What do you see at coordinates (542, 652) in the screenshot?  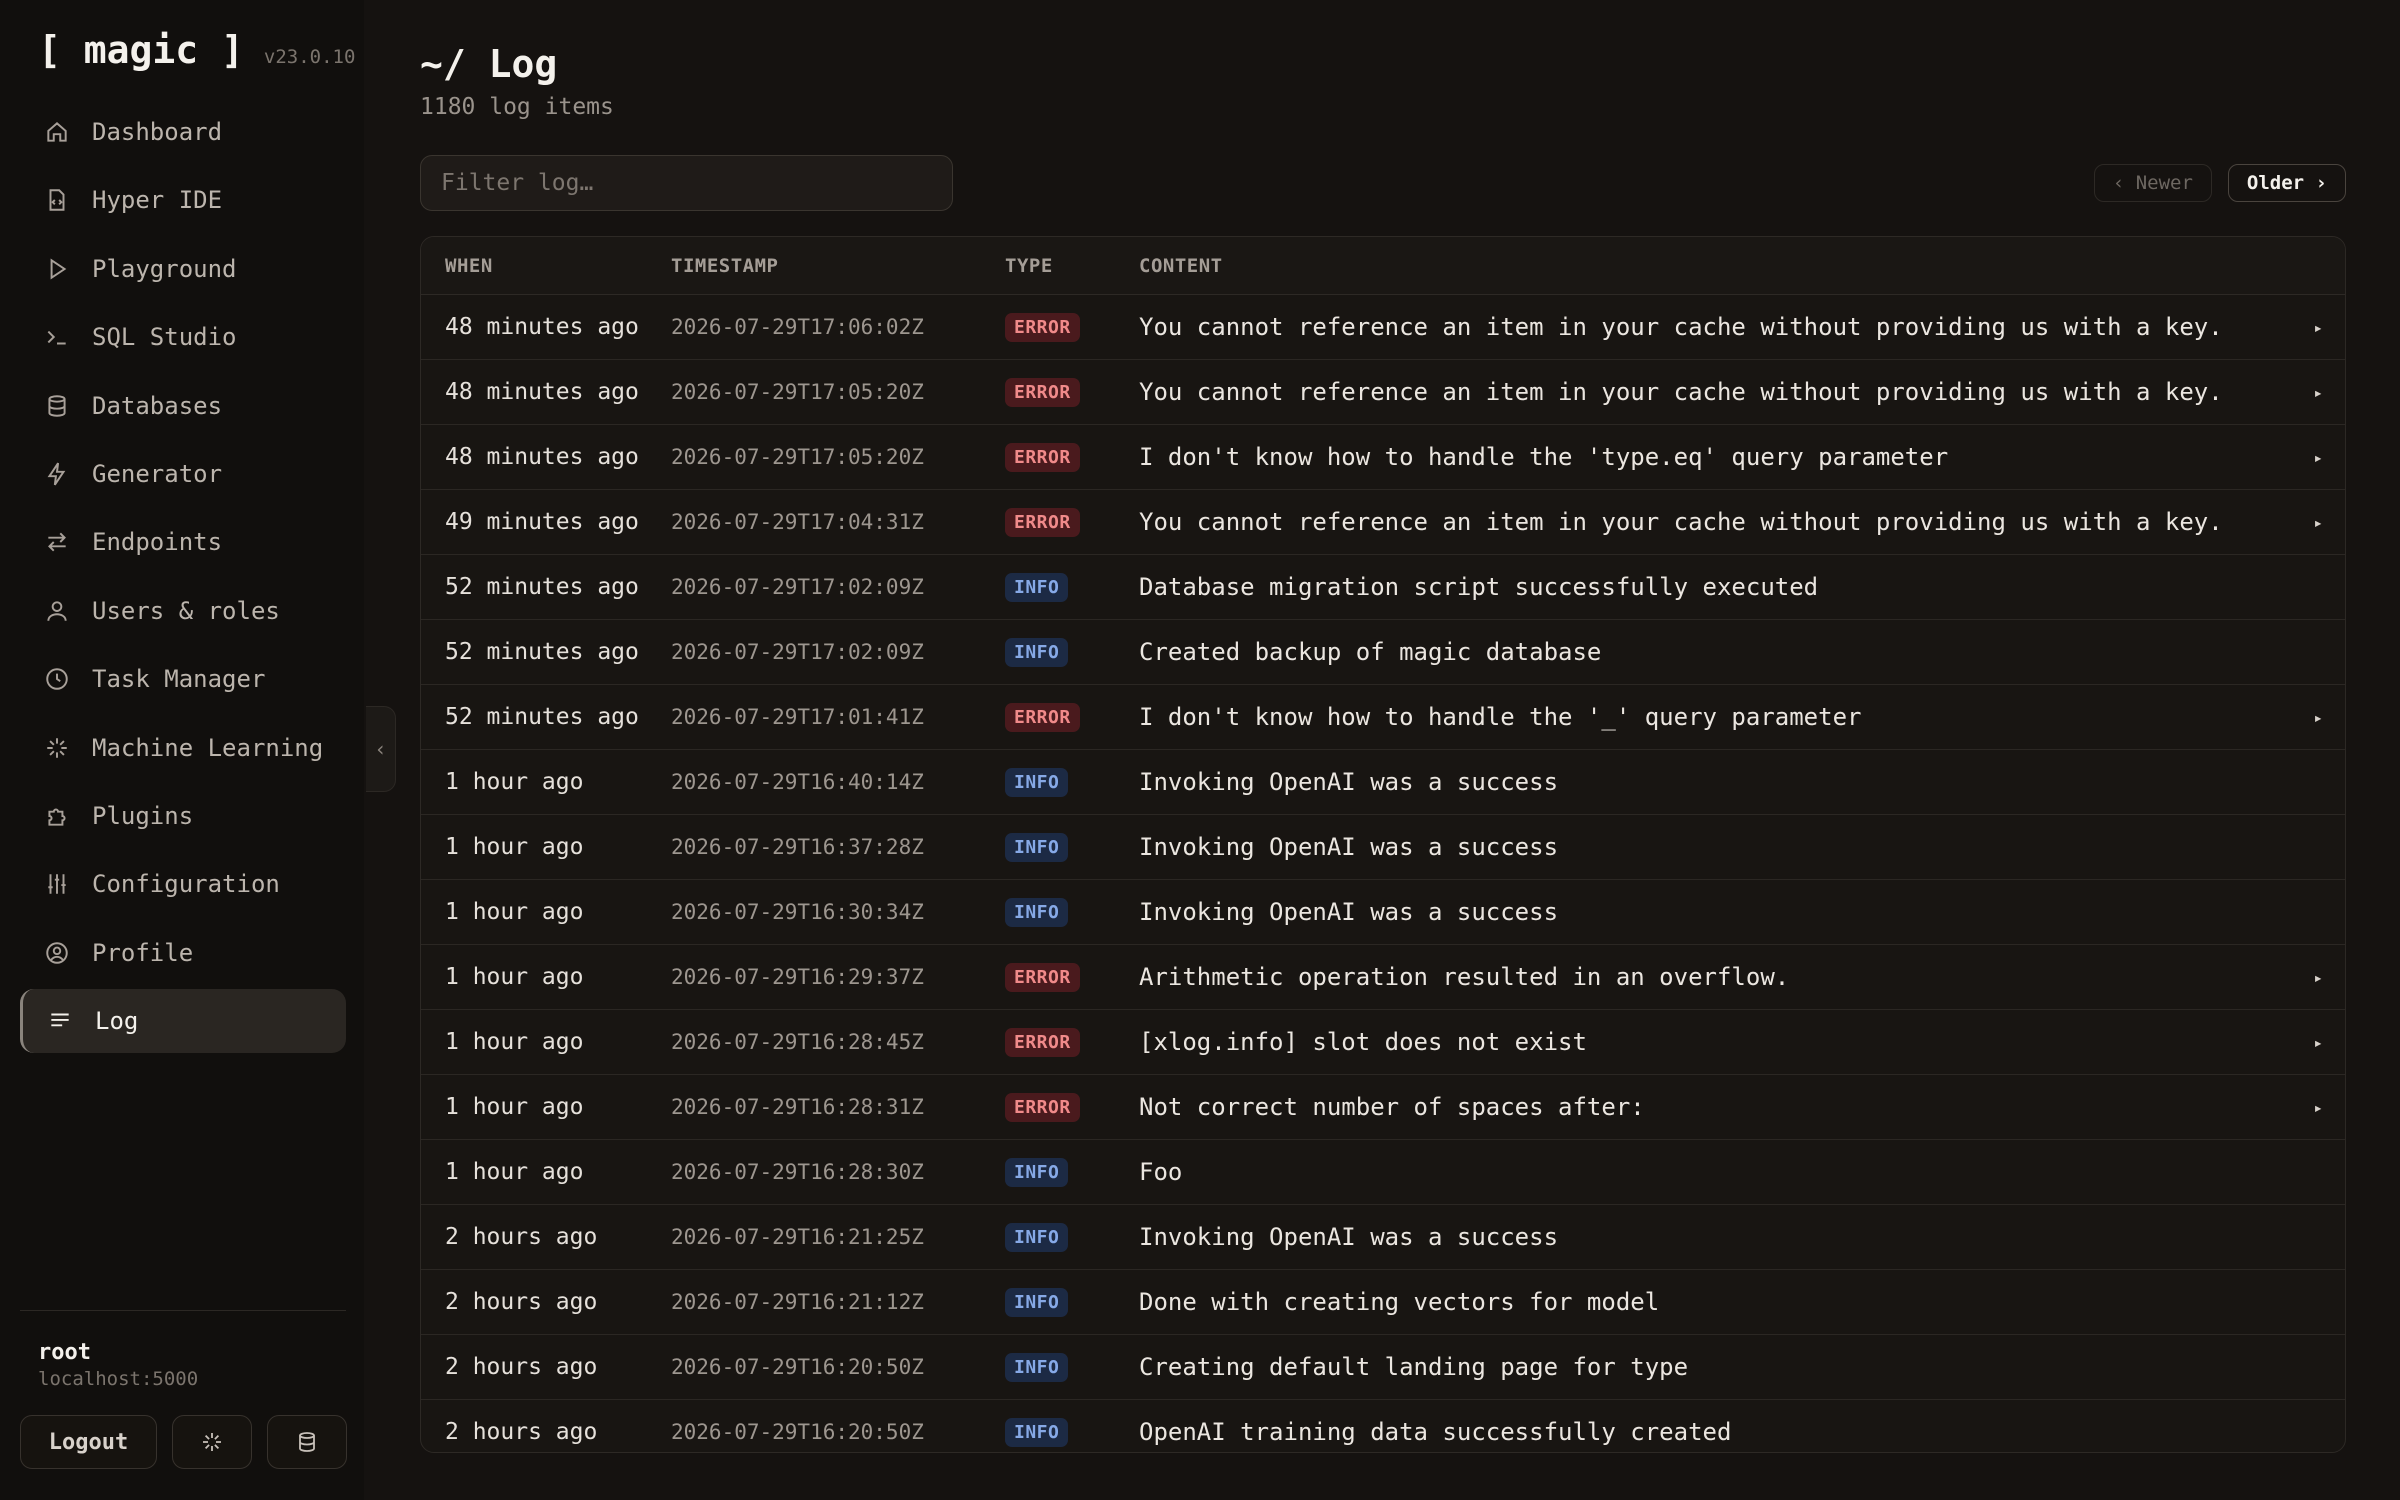 I see `row-when: 52 minutes ago` at bounding box center [542, 652].